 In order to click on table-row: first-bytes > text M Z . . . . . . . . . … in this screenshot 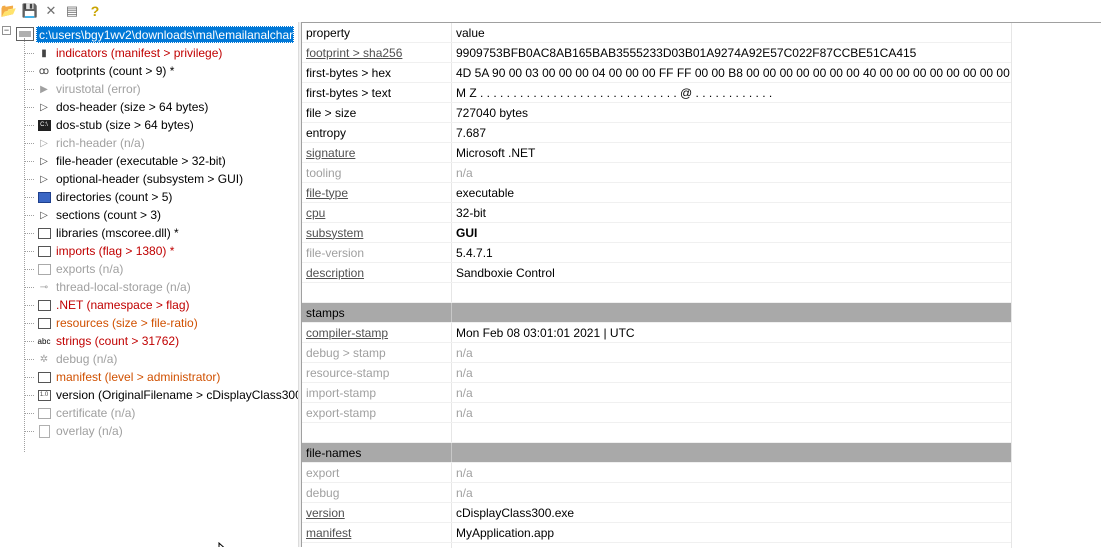, I will do `click(657, 93)`.